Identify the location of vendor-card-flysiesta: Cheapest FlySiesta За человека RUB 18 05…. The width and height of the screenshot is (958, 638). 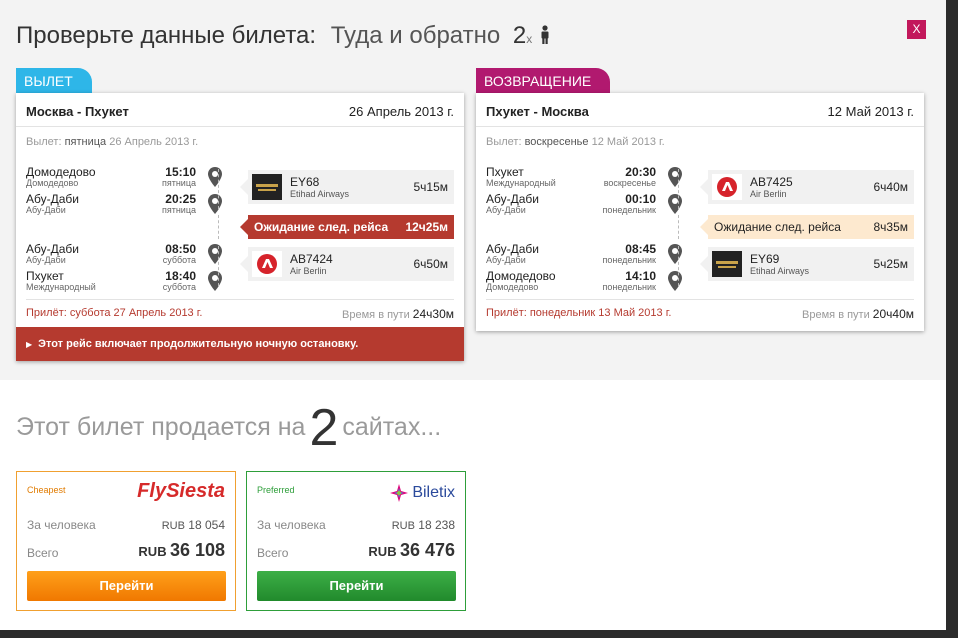
(126, 541).